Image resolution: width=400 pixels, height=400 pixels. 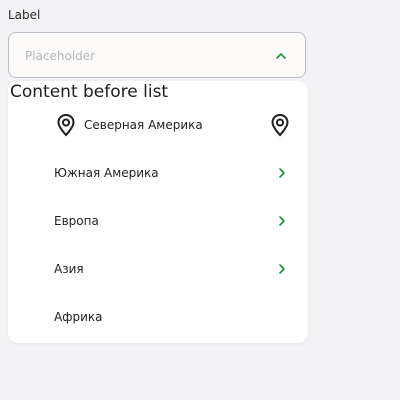 I want to click on chevron-up-icon, so click(x=281, y=56).